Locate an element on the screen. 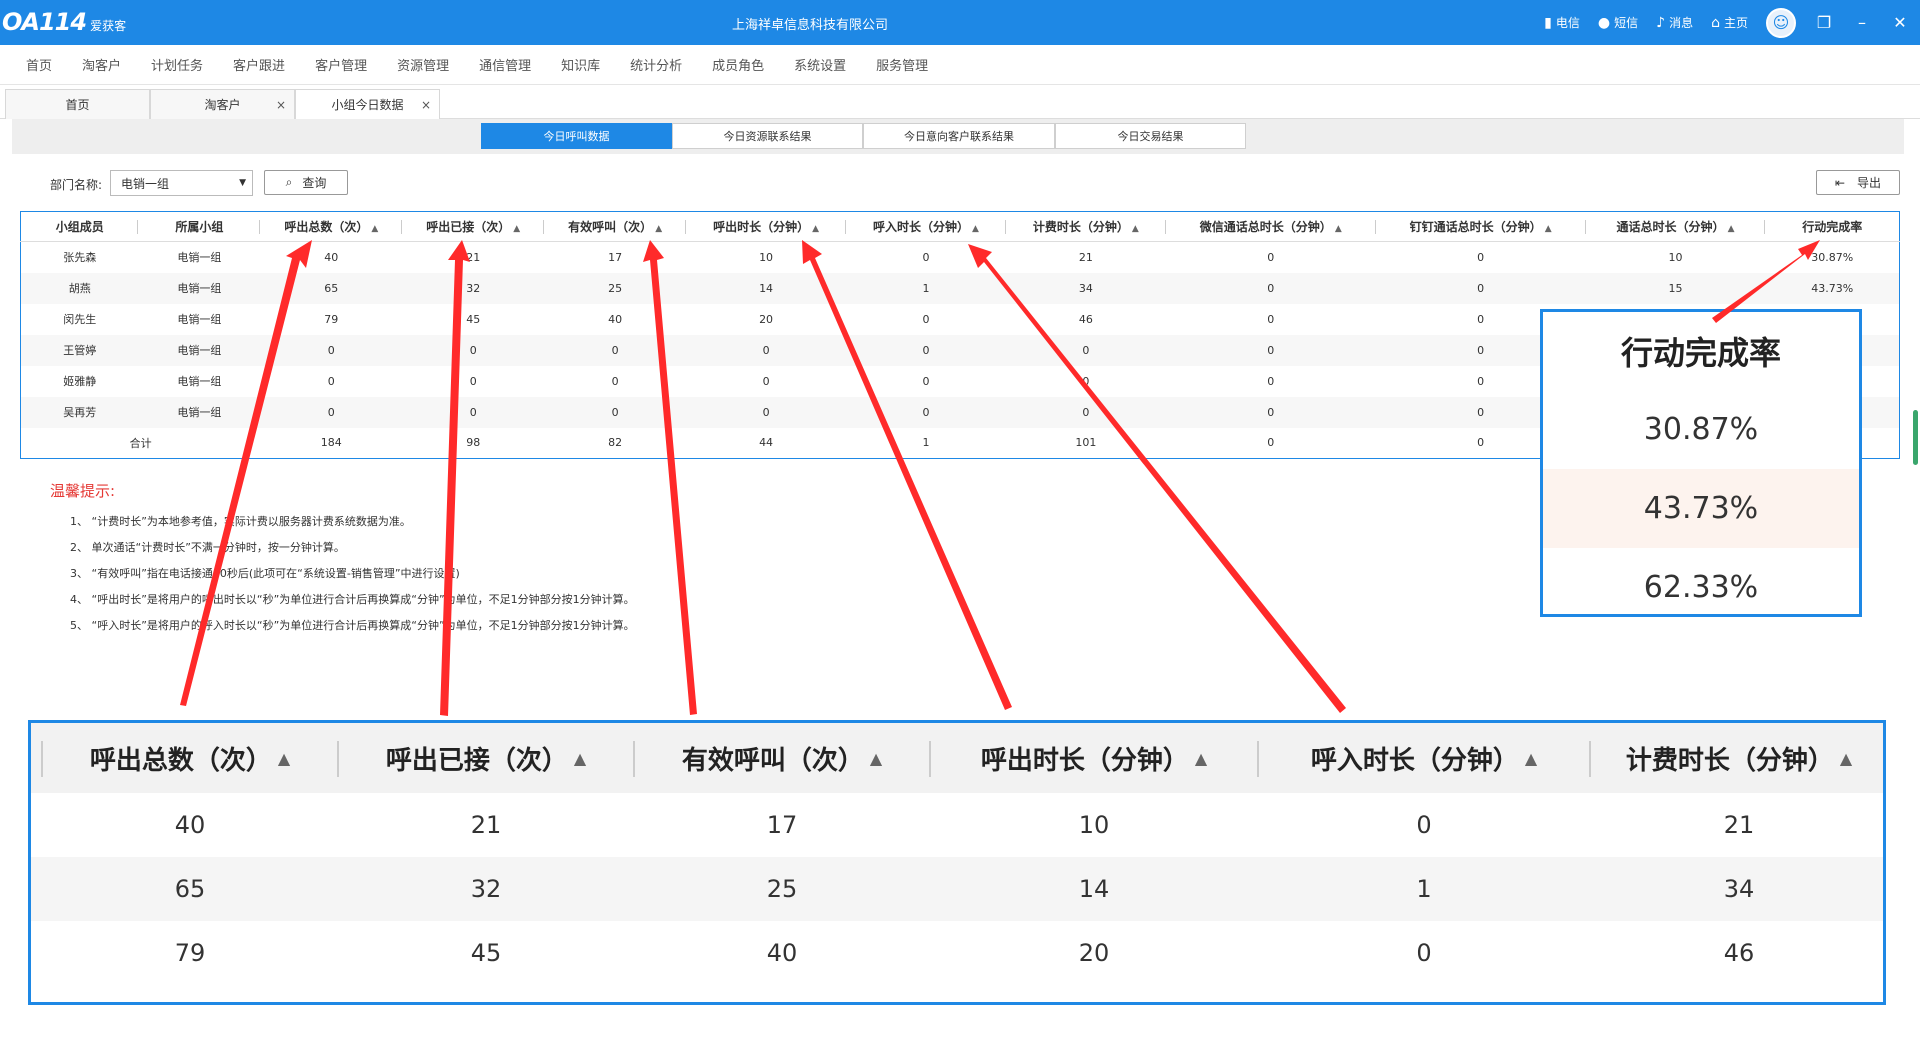 The width and height of the screenshot is (1920, 1040). minimize-icon: – is located at coordinates (1862, 22).